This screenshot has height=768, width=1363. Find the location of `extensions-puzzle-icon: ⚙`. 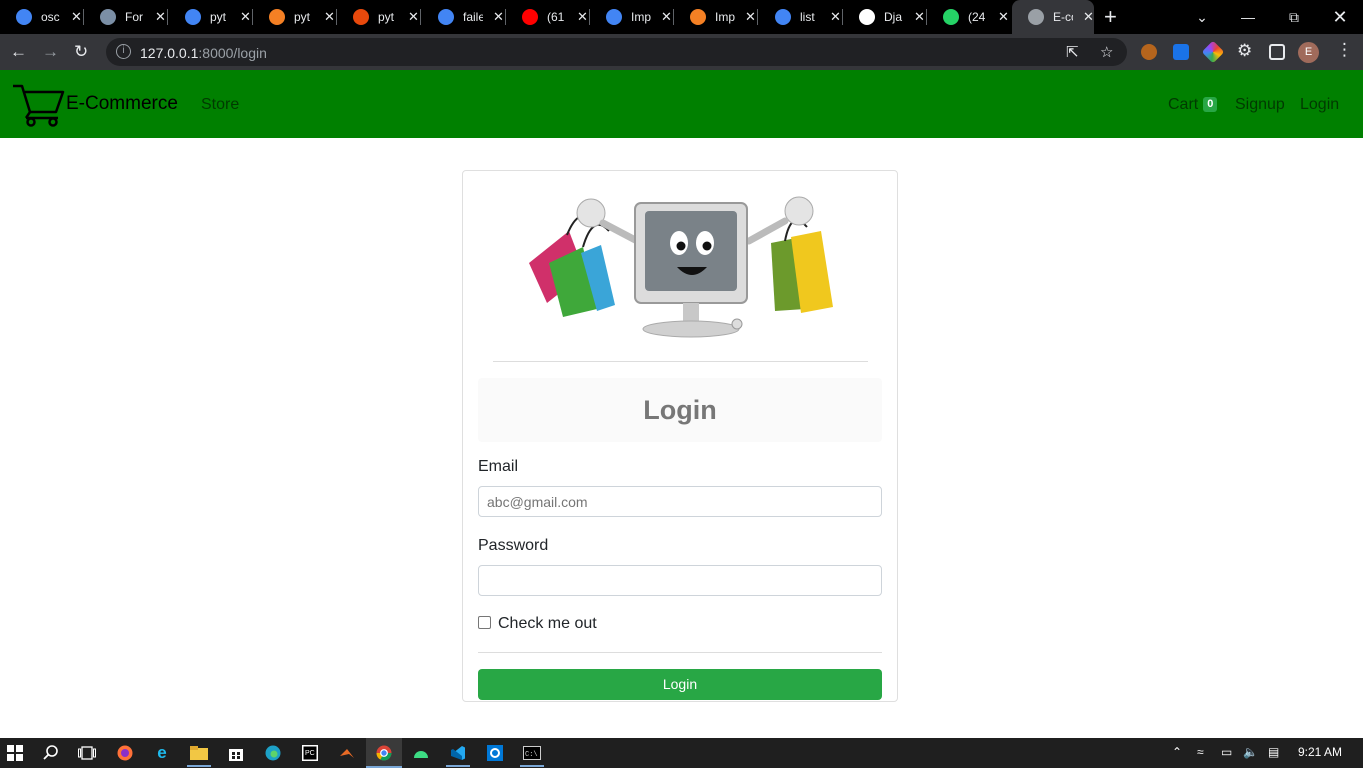

extensions-puzzle-icon: ⚙ is located at coordinates (1244, 51).